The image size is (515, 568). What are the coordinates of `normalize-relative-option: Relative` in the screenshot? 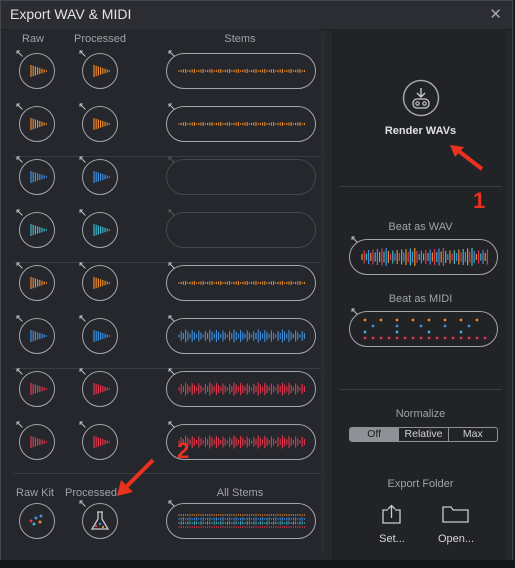 It's located at (422, 434).